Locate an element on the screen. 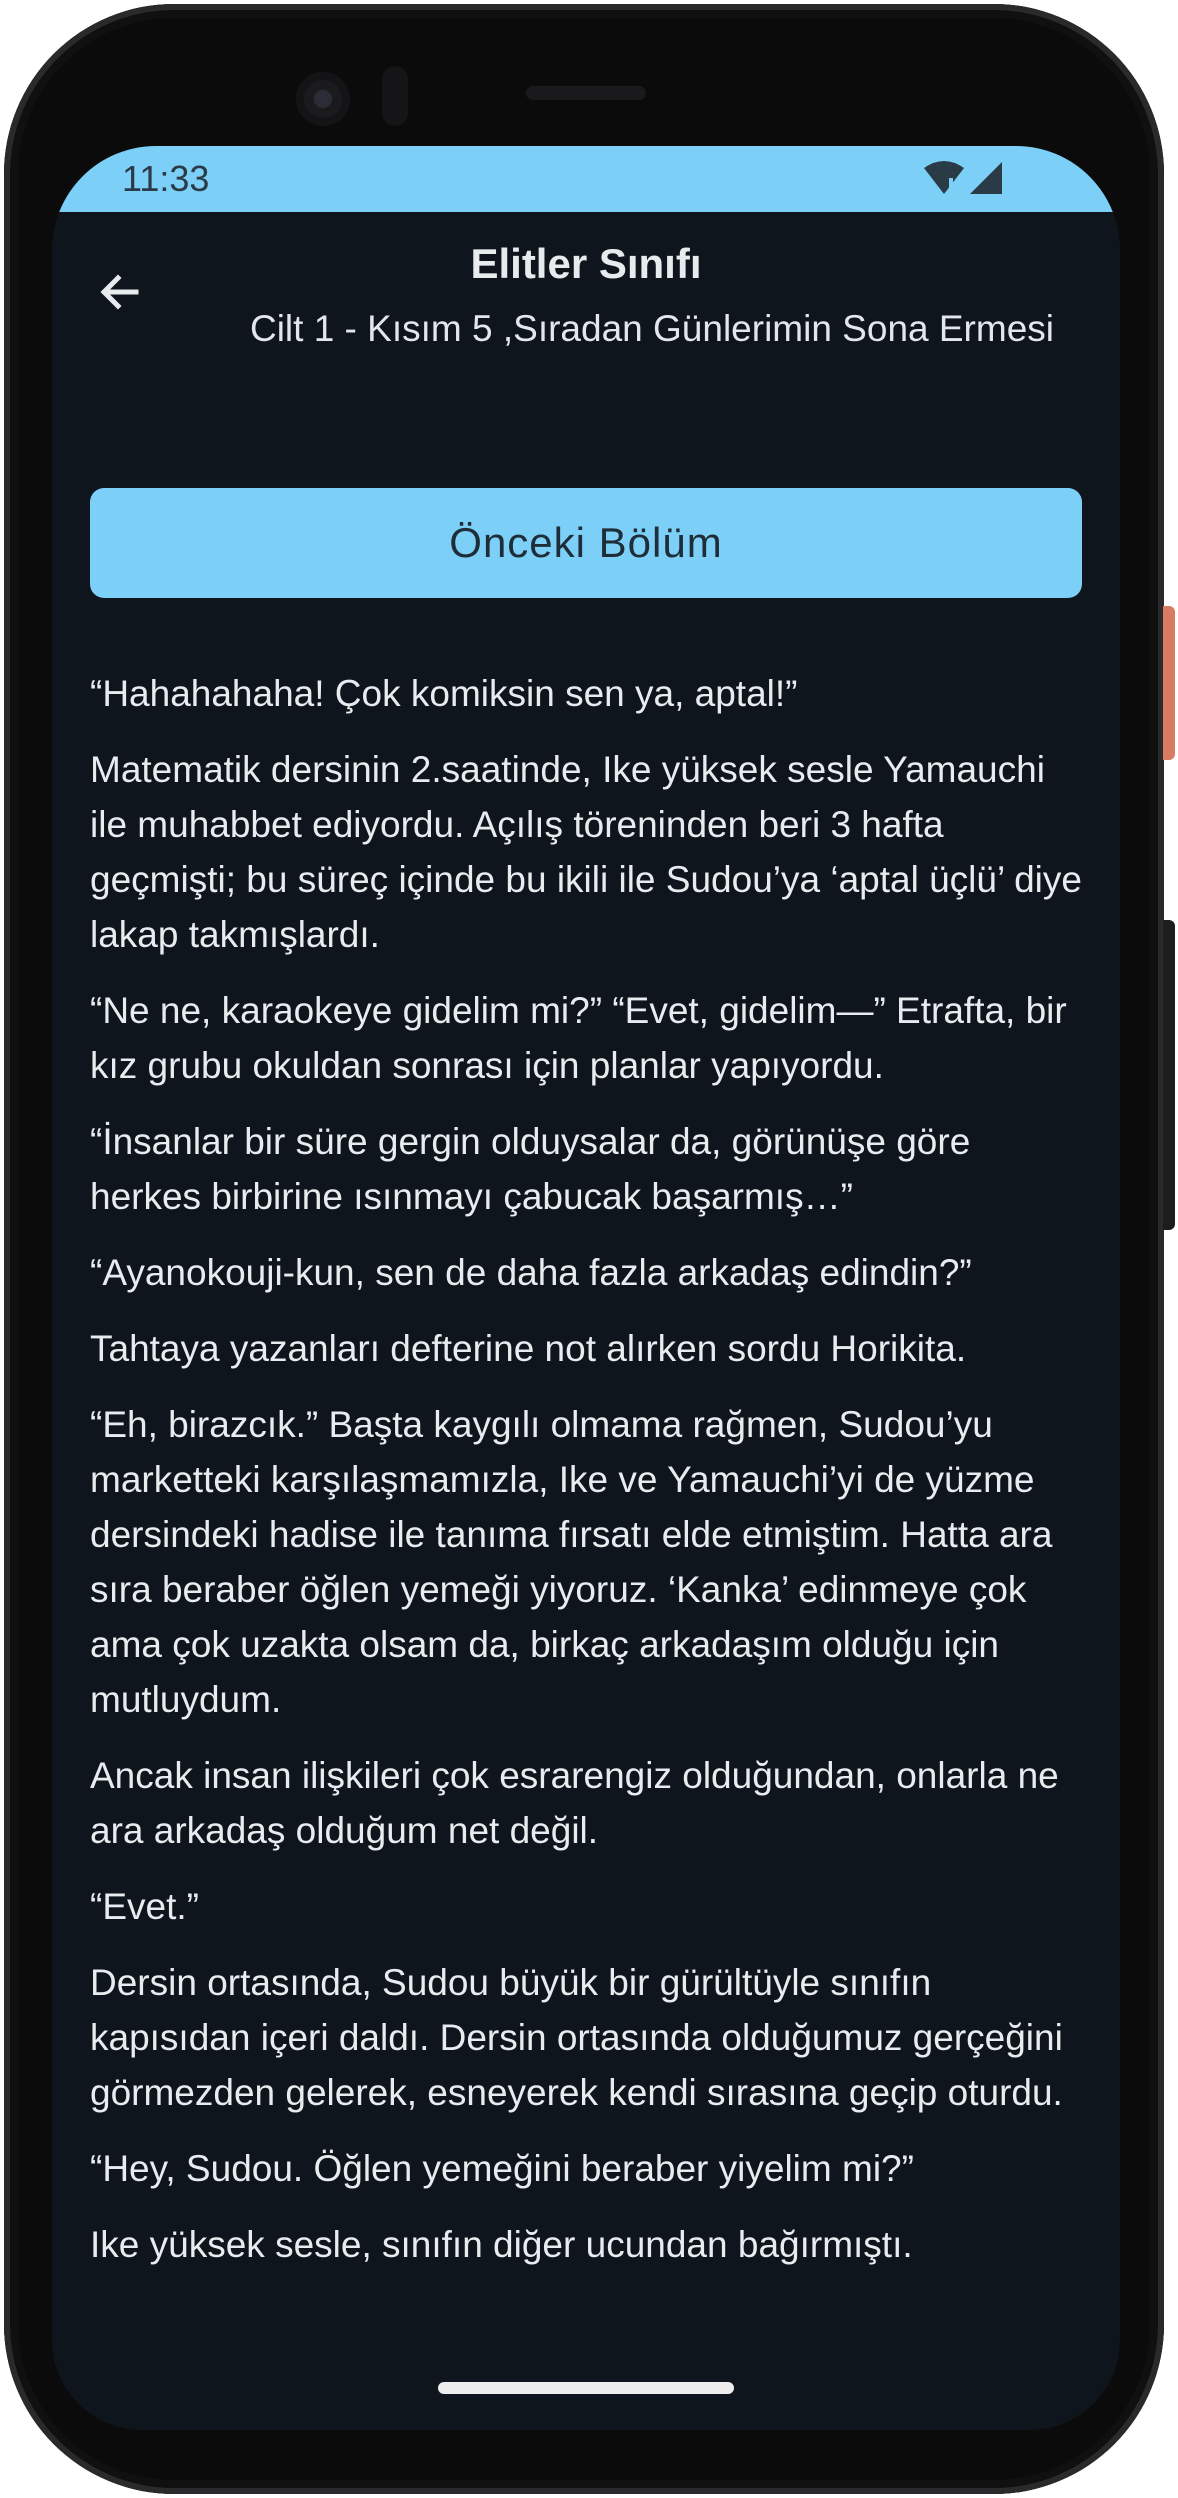 The image size is (1178, 2498). volume-button is located at coordinates (1169, 1075).